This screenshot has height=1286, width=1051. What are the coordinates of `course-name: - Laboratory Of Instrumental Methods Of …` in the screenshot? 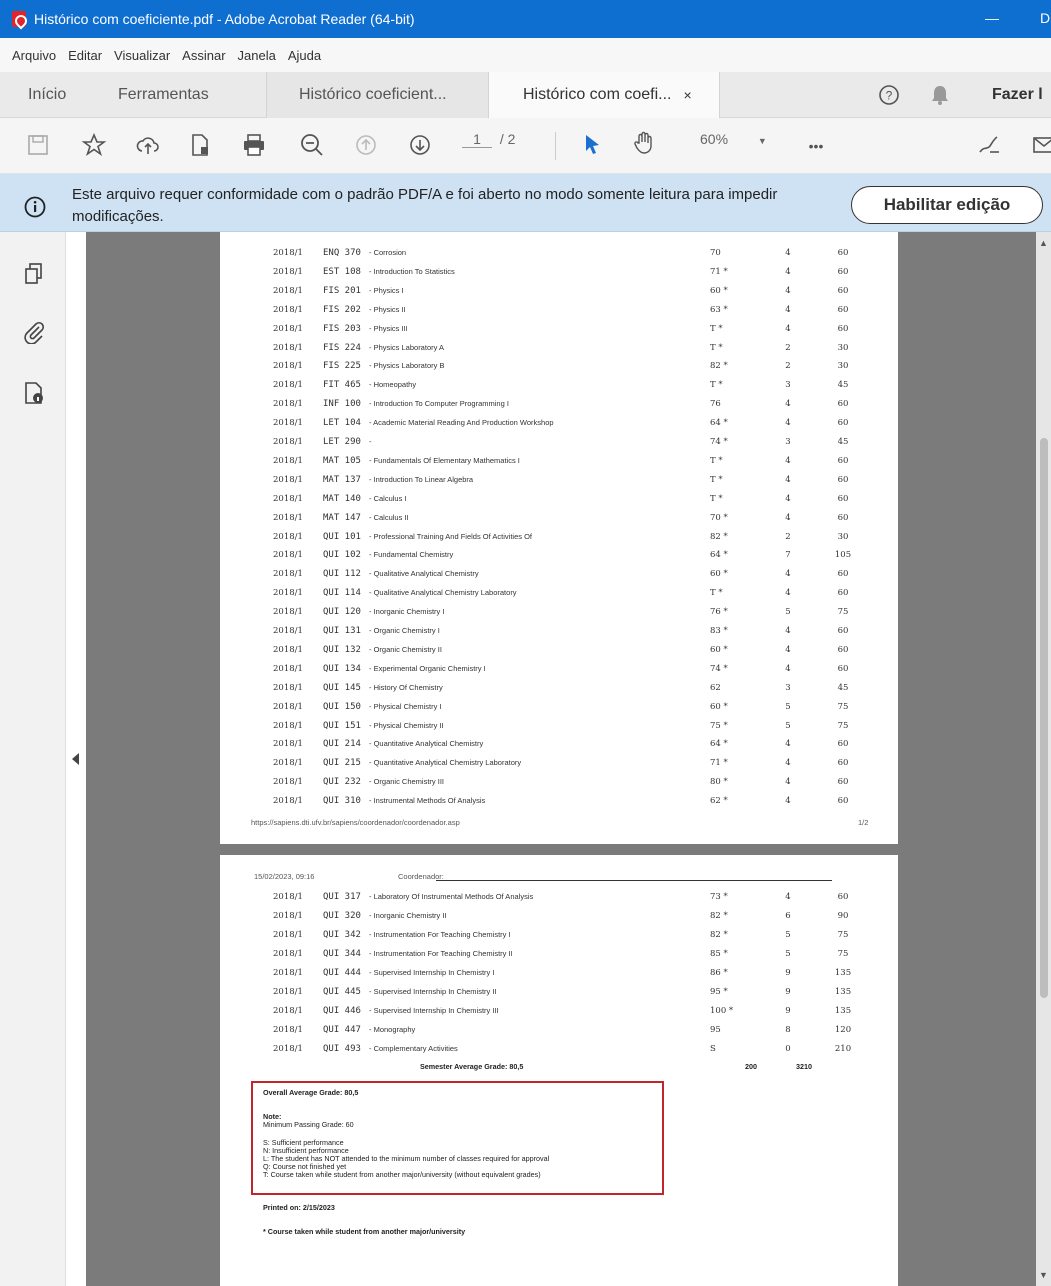 It's located at (451, 896).